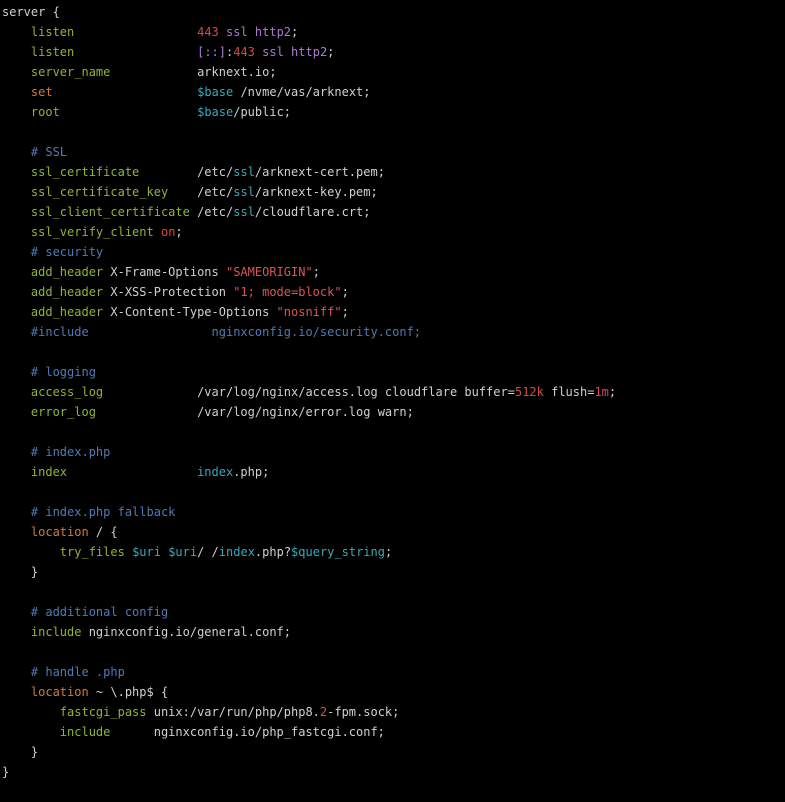  I want to click on code-token: / {, so click(103, 532).